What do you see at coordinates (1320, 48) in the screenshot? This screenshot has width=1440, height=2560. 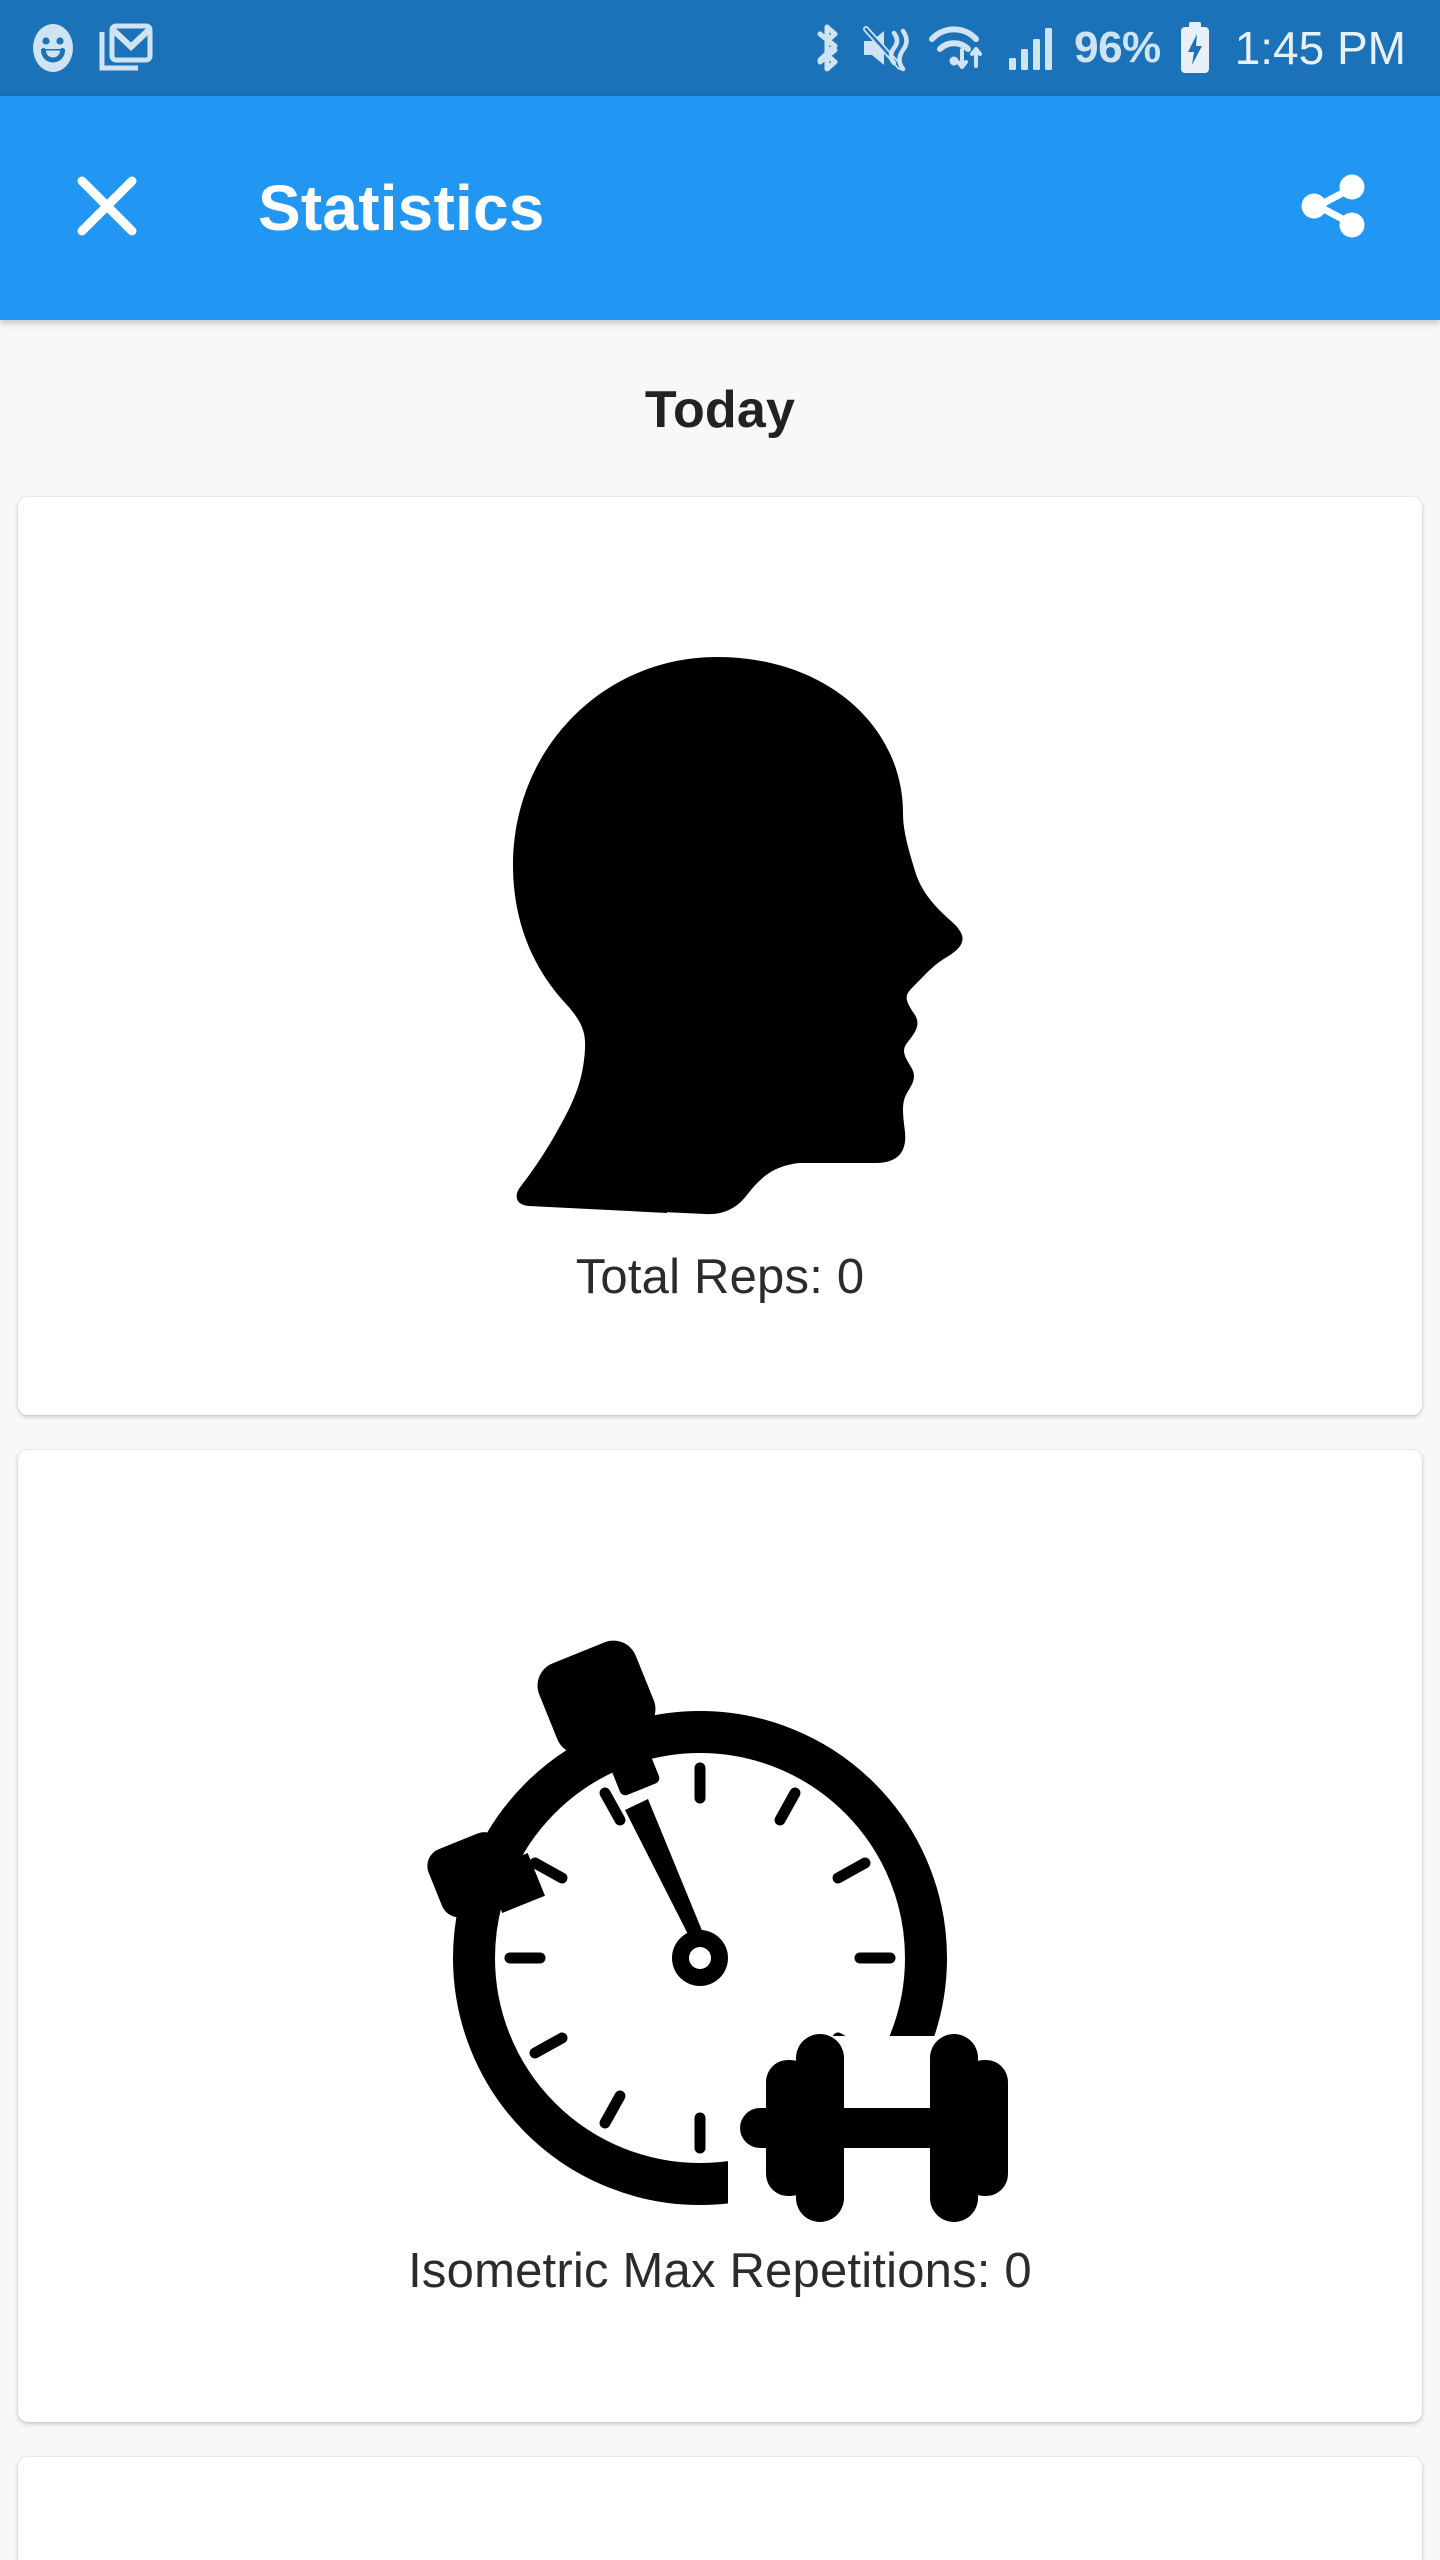 I see `status-bar-clock: 1:45 PM` at bounding box center [1320, 48].